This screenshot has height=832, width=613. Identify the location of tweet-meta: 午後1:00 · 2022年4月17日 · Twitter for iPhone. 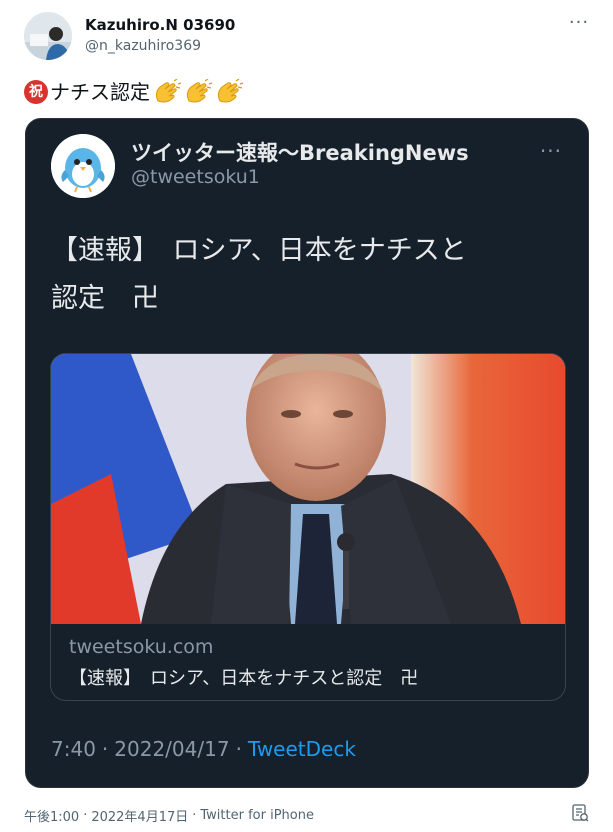
(169, 815).